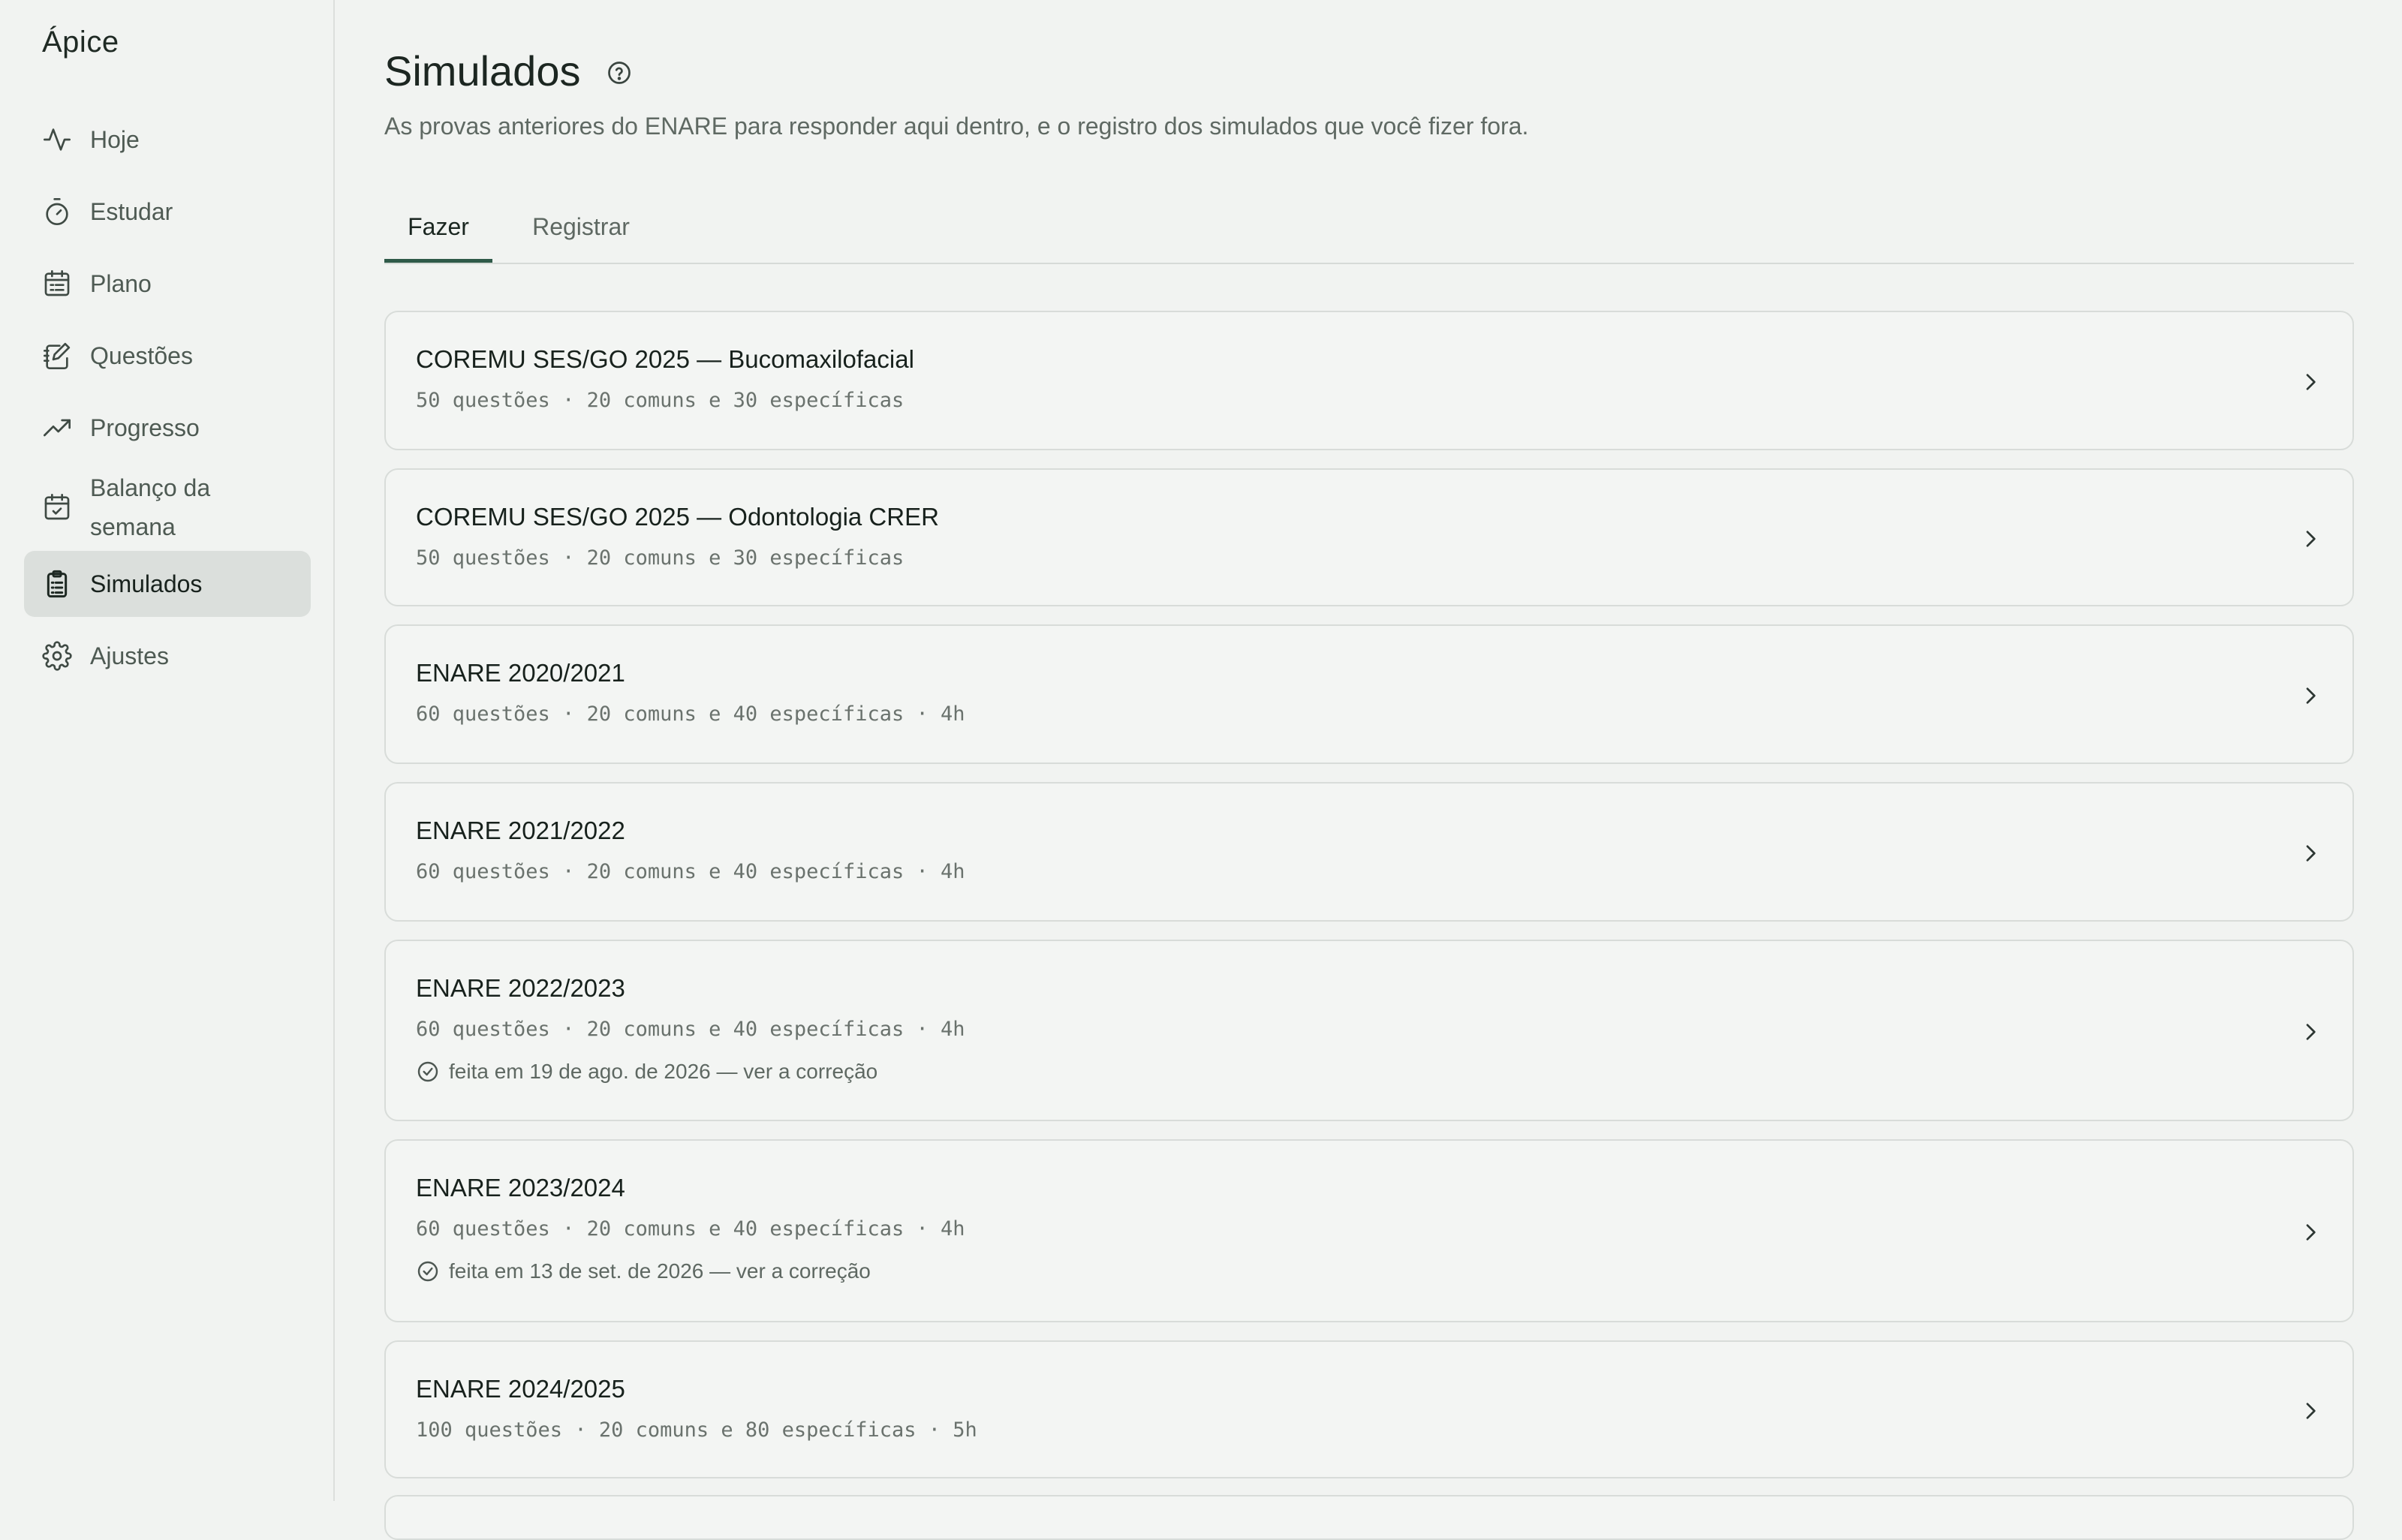 The image size is (2402, 1540). What do you see at coordinates (115, 139) in the screenshot?
I see `sidebar-item-label: Hoje` at bounding box center [115, 139].